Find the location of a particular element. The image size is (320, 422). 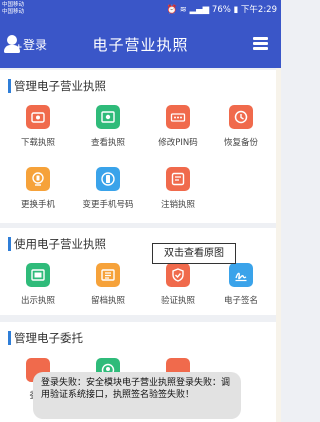

battery-level: 76% is located at coordinates (221, 10).